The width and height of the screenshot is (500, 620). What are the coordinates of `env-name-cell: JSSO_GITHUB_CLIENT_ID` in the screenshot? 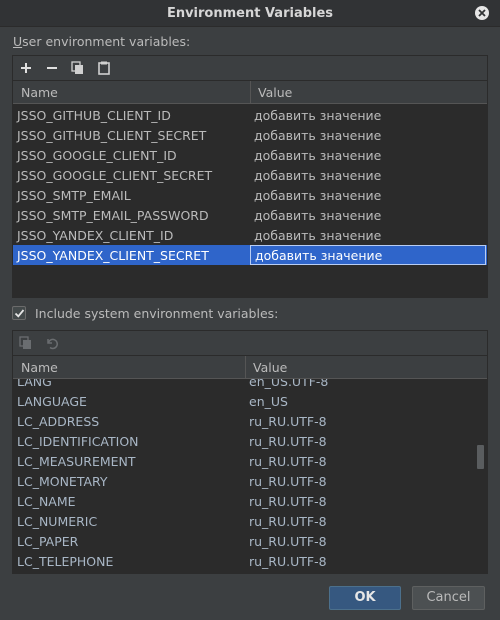 It's located at (94, 115).